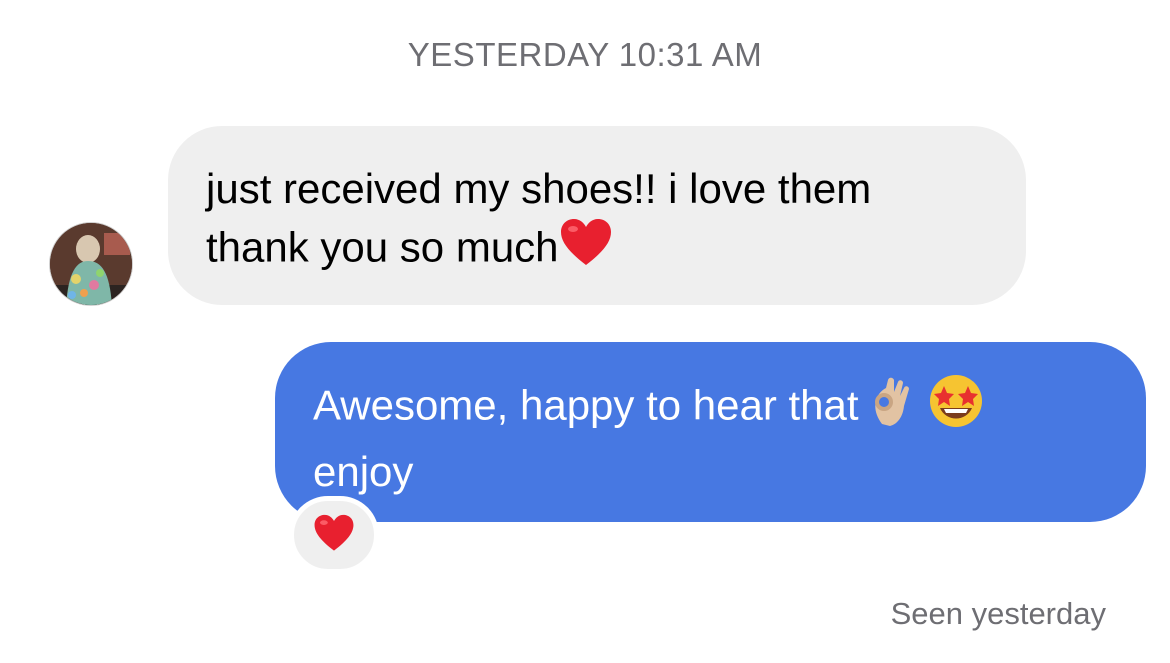  Describe the element at coordinates (363, 471) in the screenshot. I see `outgoing-message-line2: enjoy` at that location.